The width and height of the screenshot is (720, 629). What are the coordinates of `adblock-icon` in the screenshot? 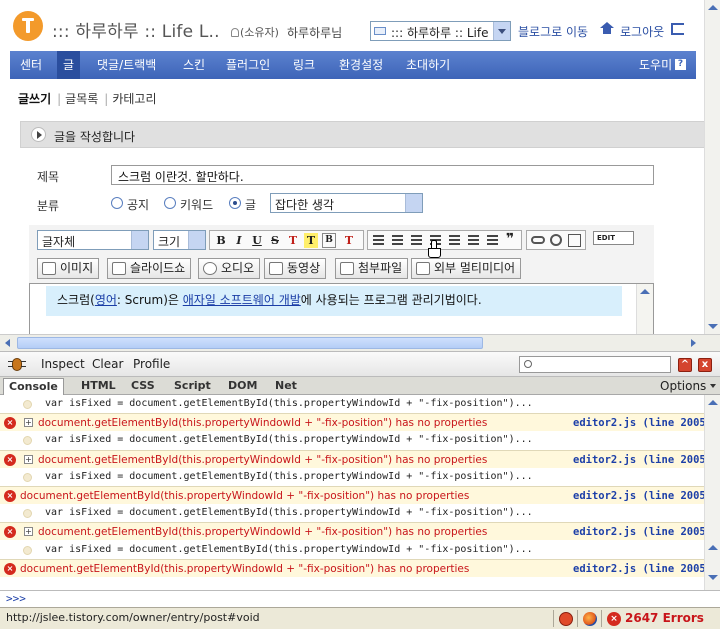 It's located at (566, 619).